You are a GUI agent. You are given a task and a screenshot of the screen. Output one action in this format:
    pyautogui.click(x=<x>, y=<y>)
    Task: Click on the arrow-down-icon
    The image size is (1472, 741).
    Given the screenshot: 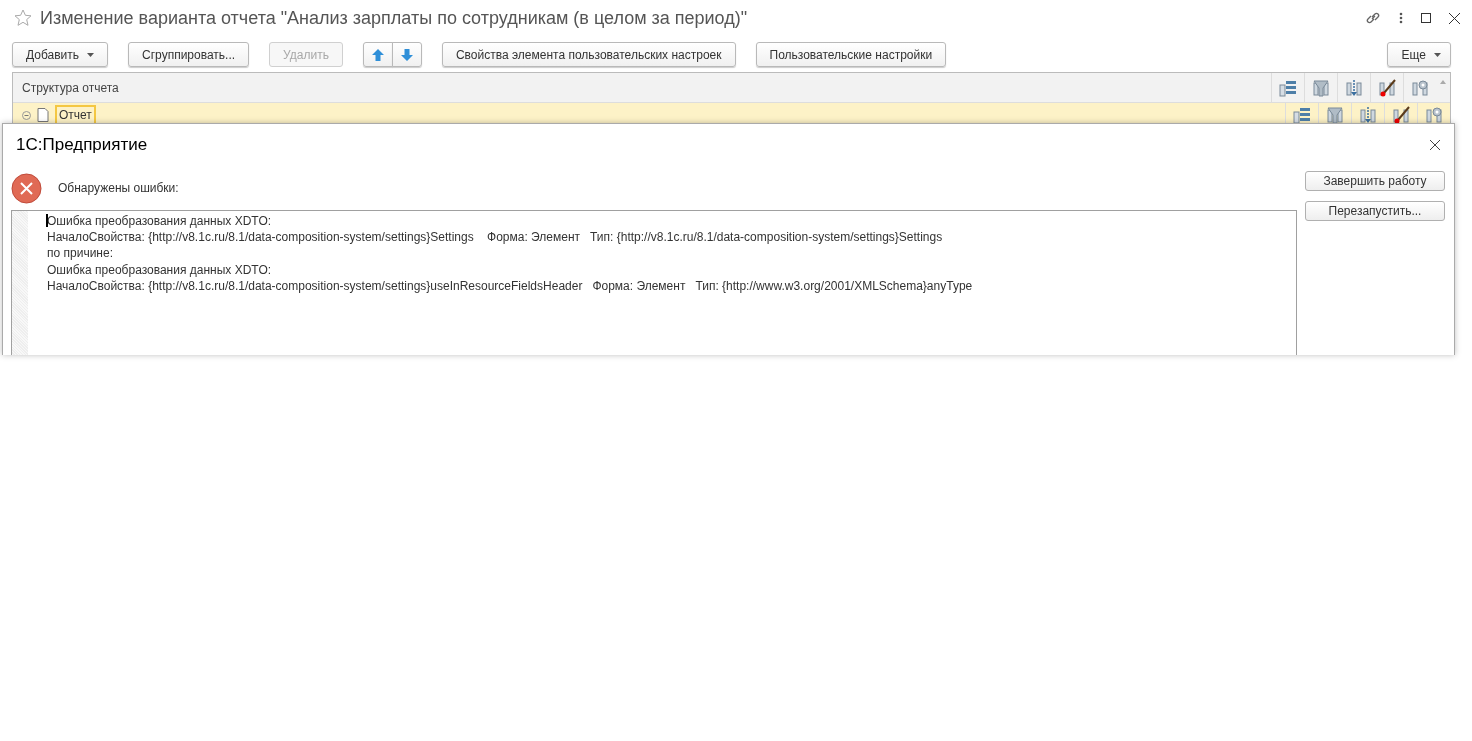 What is the action you would take?
    pyautogui.click(x=406, y=54)
    